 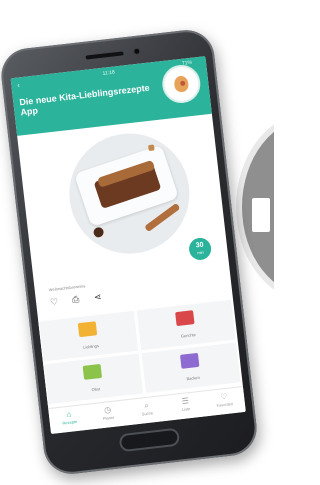 I want to click on heart-icon: ♡, so click(x=54, y=301).